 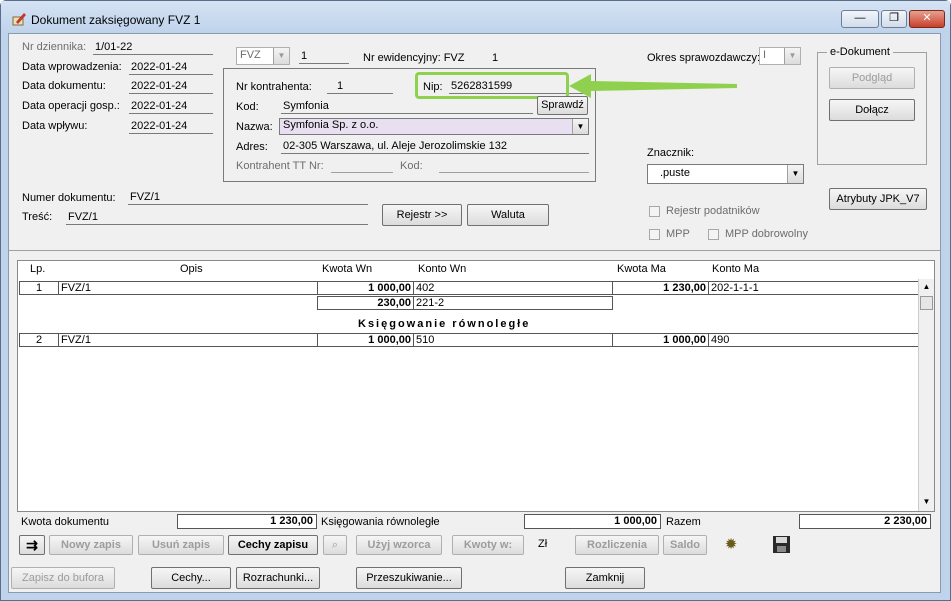 I want to click on row1-kwota-ma: 1 230,00, so click(x=660, y=288).